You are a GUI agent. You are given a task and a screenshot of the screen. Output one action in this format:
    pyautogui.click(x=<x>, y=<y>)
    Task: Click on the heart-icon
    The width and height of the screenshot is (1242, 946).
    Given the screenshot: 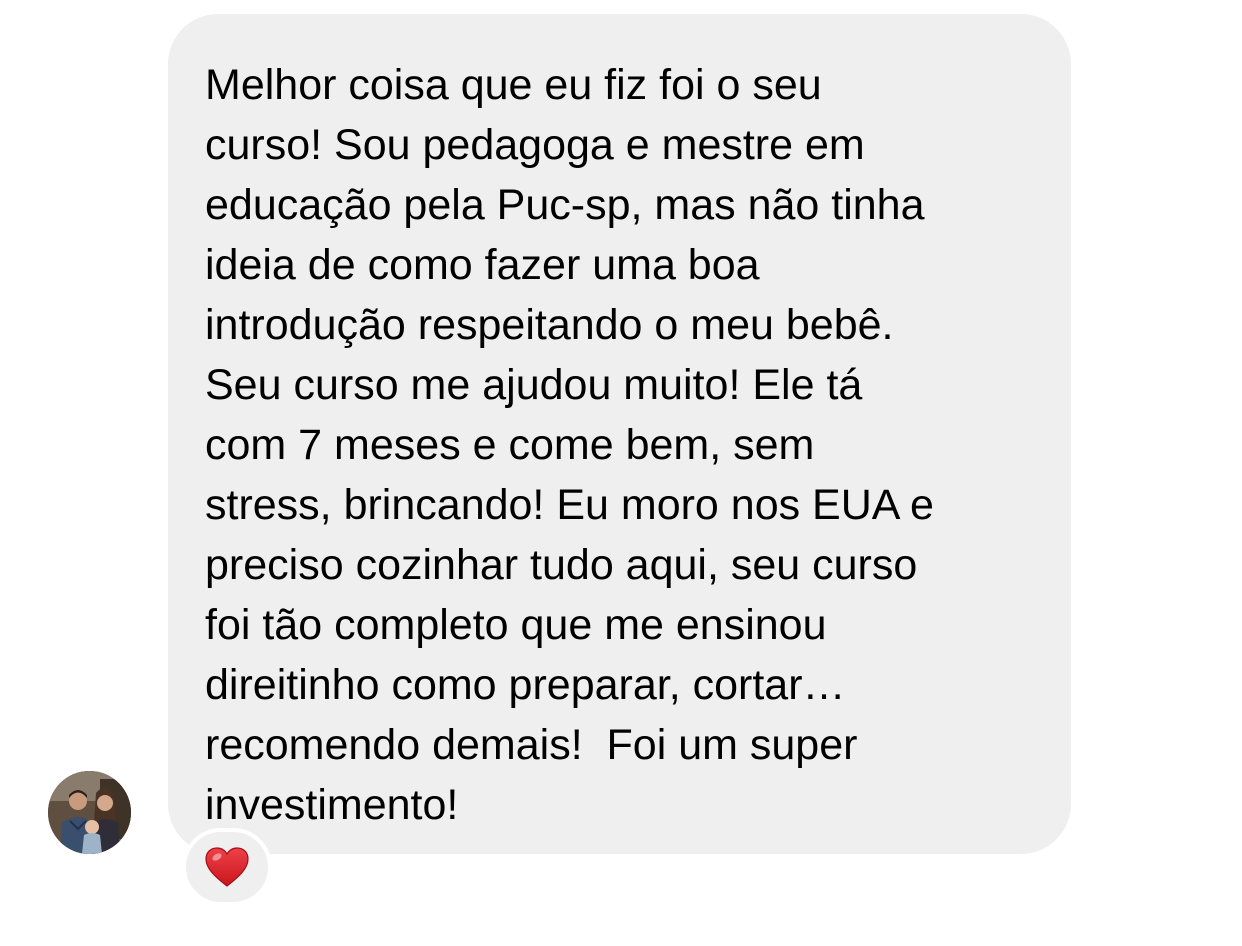 What is the action you would take?
    pyautogui.click(x=227, y=867)
    